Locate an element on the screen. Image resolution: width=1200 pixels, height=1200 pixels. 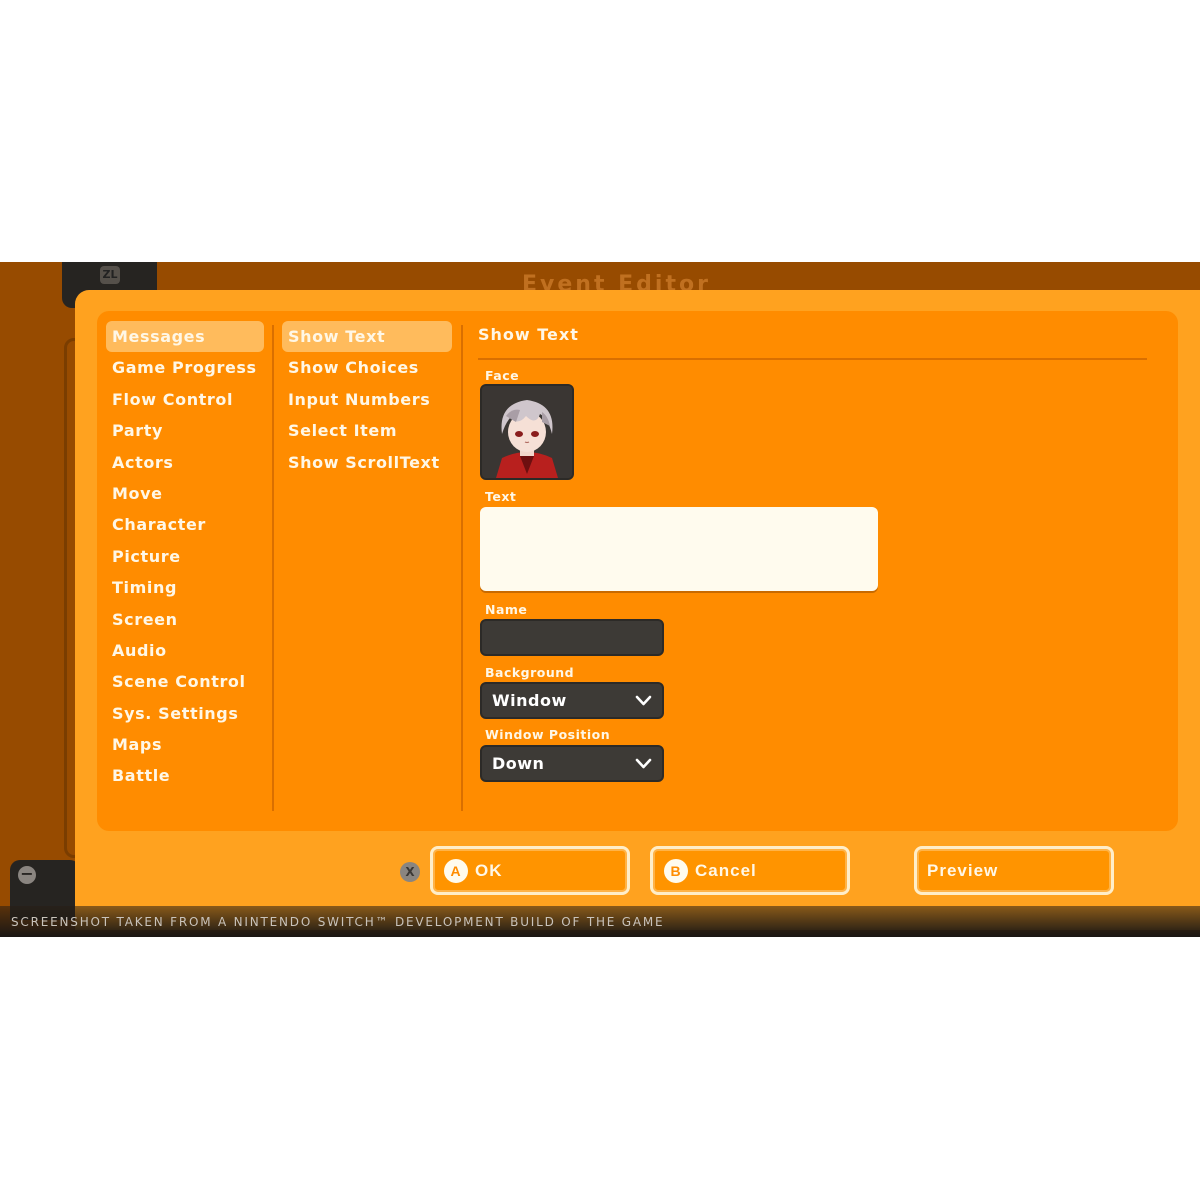
face-selector is located at coordinates (527, 432).